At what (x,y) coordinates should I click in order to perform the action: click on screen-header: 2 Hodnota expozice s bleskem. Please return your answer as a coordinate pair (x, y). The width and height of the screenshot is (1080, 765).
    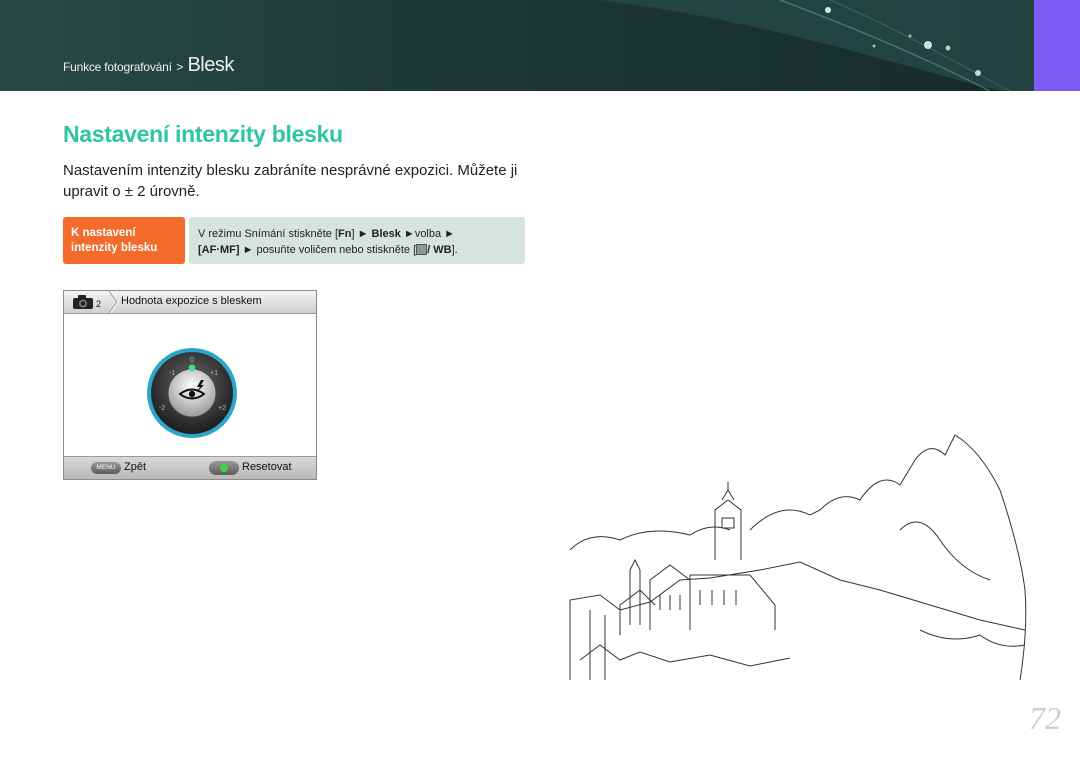
    Looking at the image, I should click on (190, 302).